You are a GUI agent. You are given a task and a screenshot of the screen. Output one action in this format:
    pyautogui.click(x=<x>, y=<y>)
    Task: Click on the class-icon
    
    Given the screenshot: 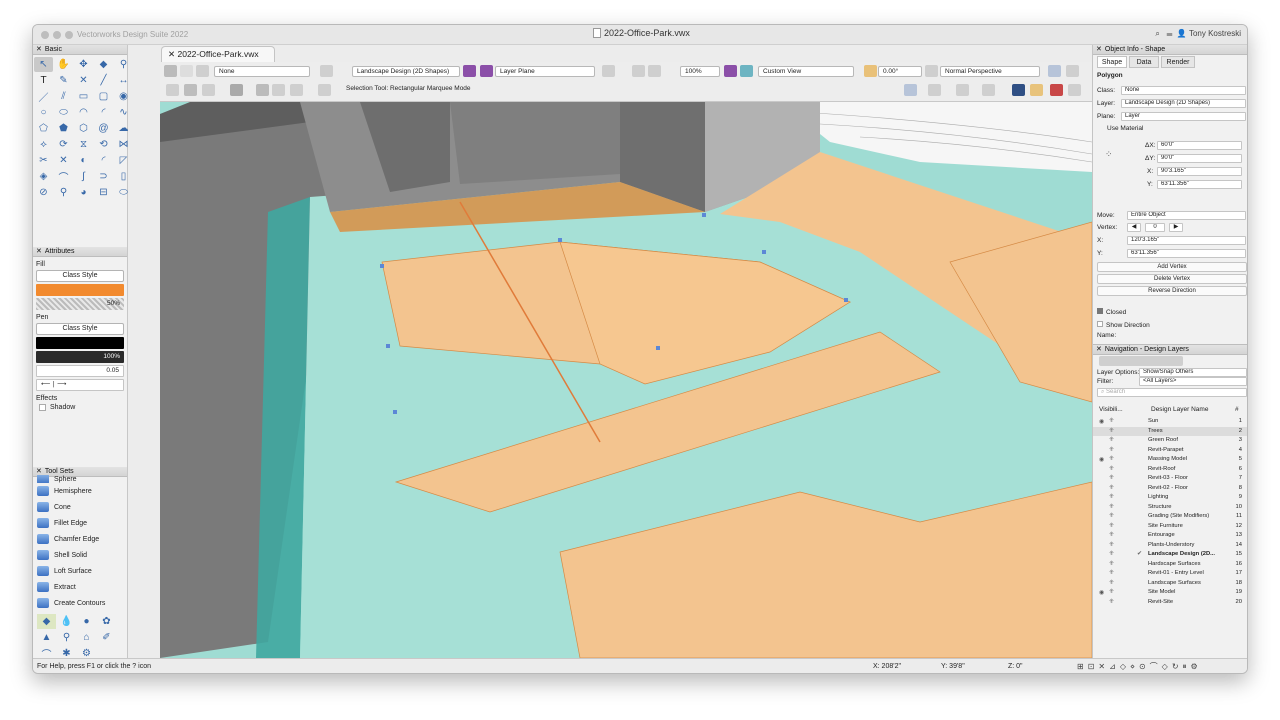 What is the action you would take?
    pyautogui.click(x=202, y=71)
    